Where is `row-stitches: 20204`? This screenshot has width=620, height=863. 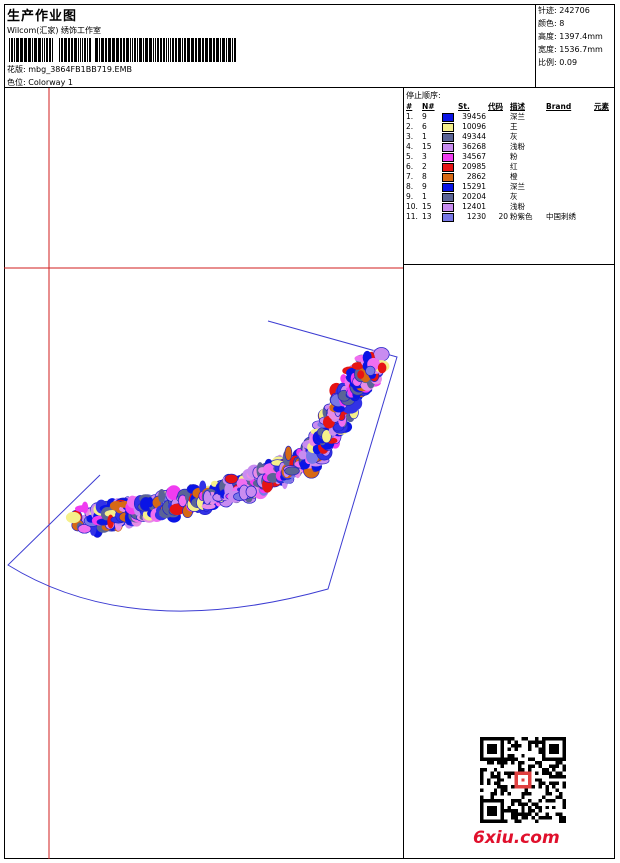
row-stitches: 20204 is located at coordinates (474, 196).